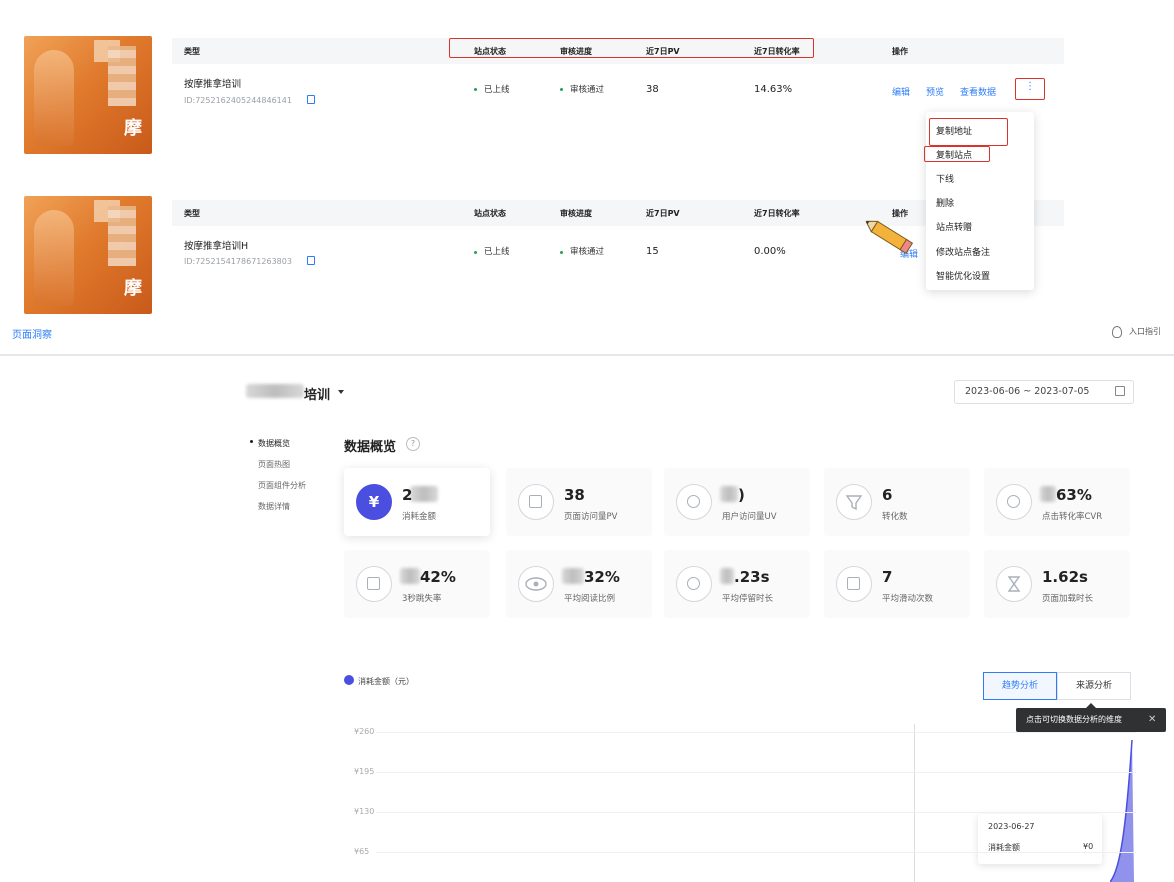 This screenshot has width=1174, height=882. Describe the element at coordinates (978, 91) in the screenshot. I see `view-data-link: 查看数据` at that location.